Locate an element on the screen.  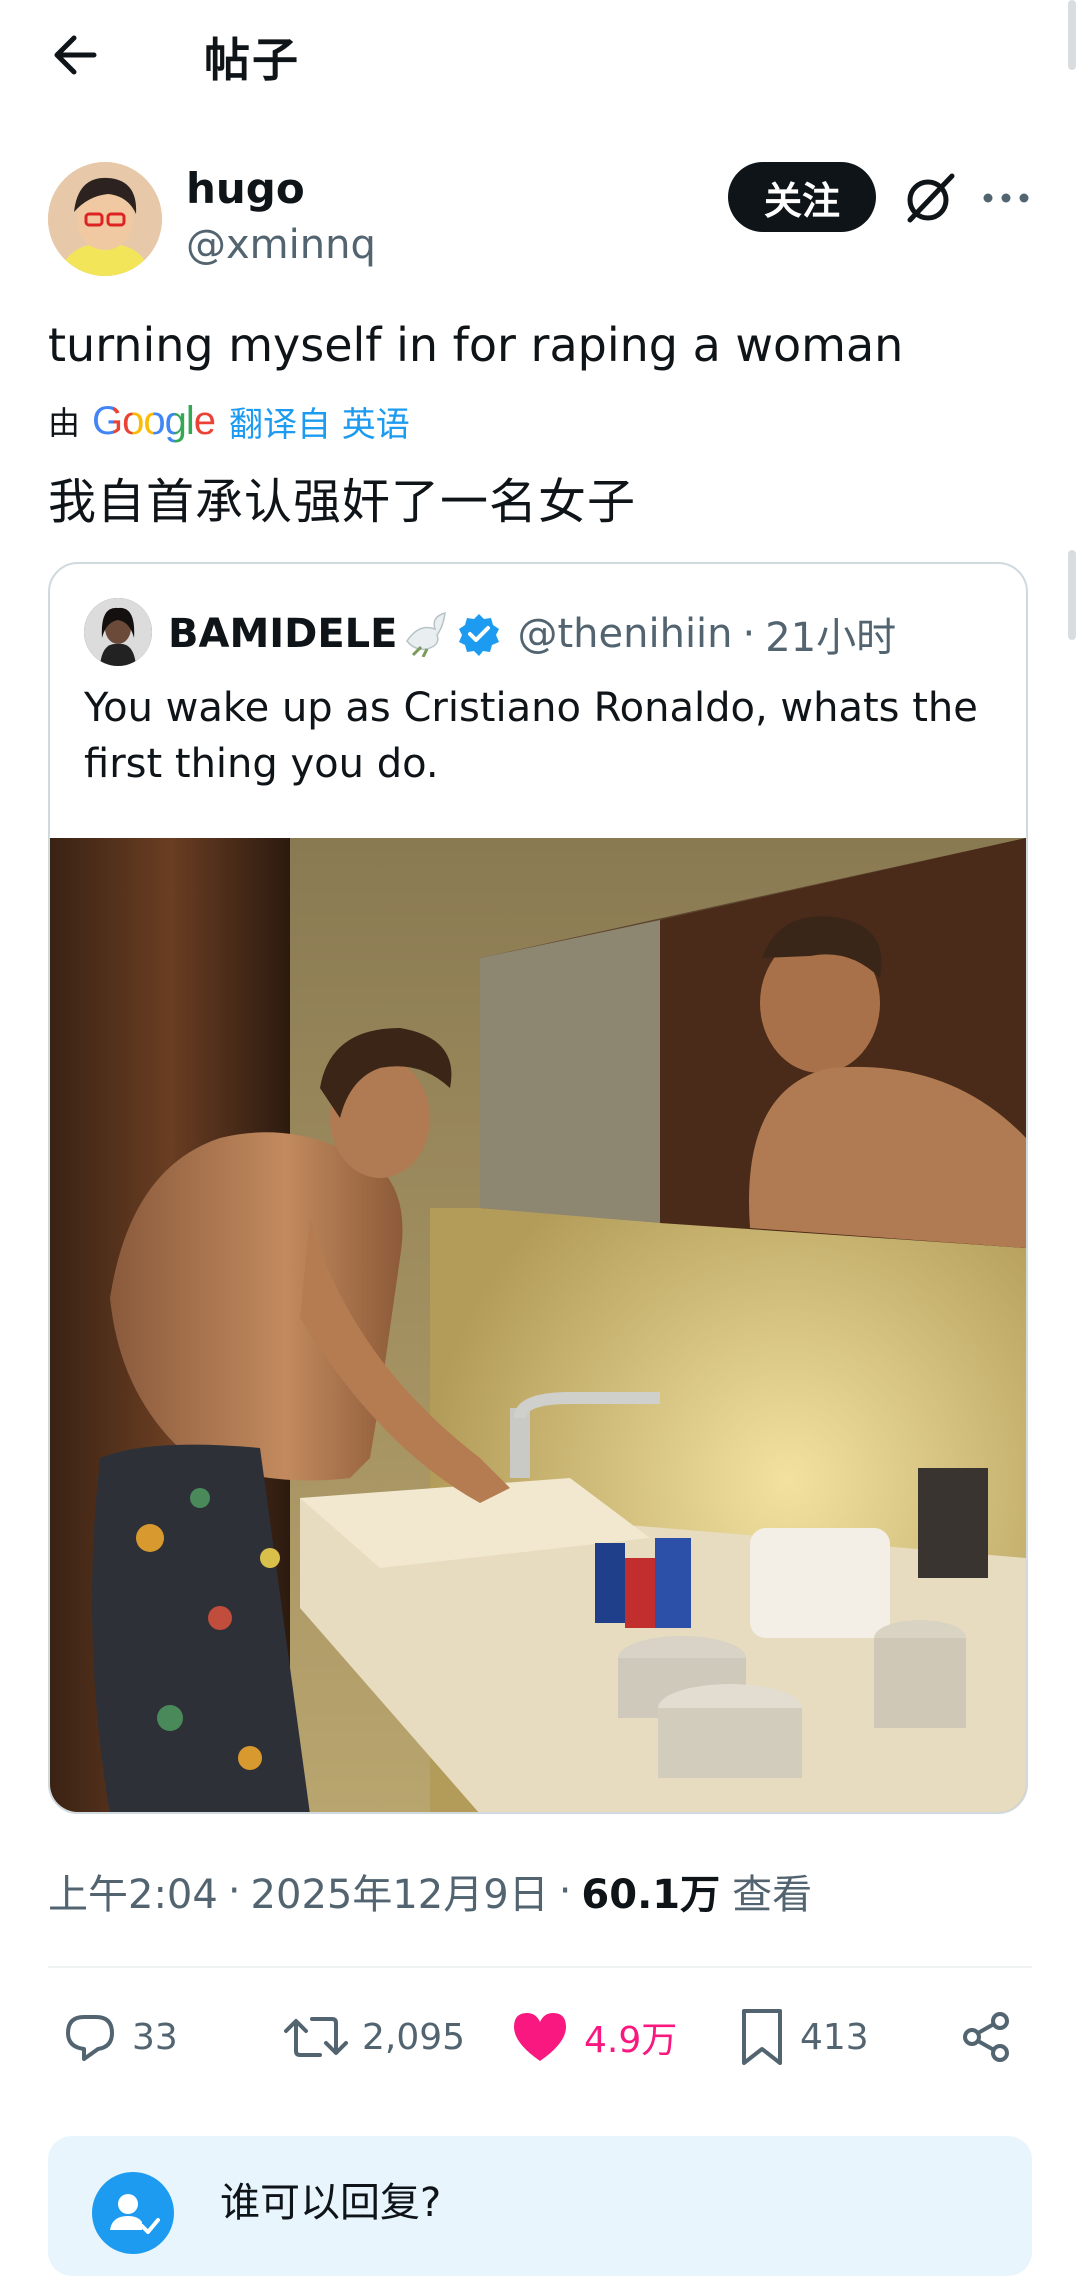
reply-count: 33 is located at coordinates (155, 2037).